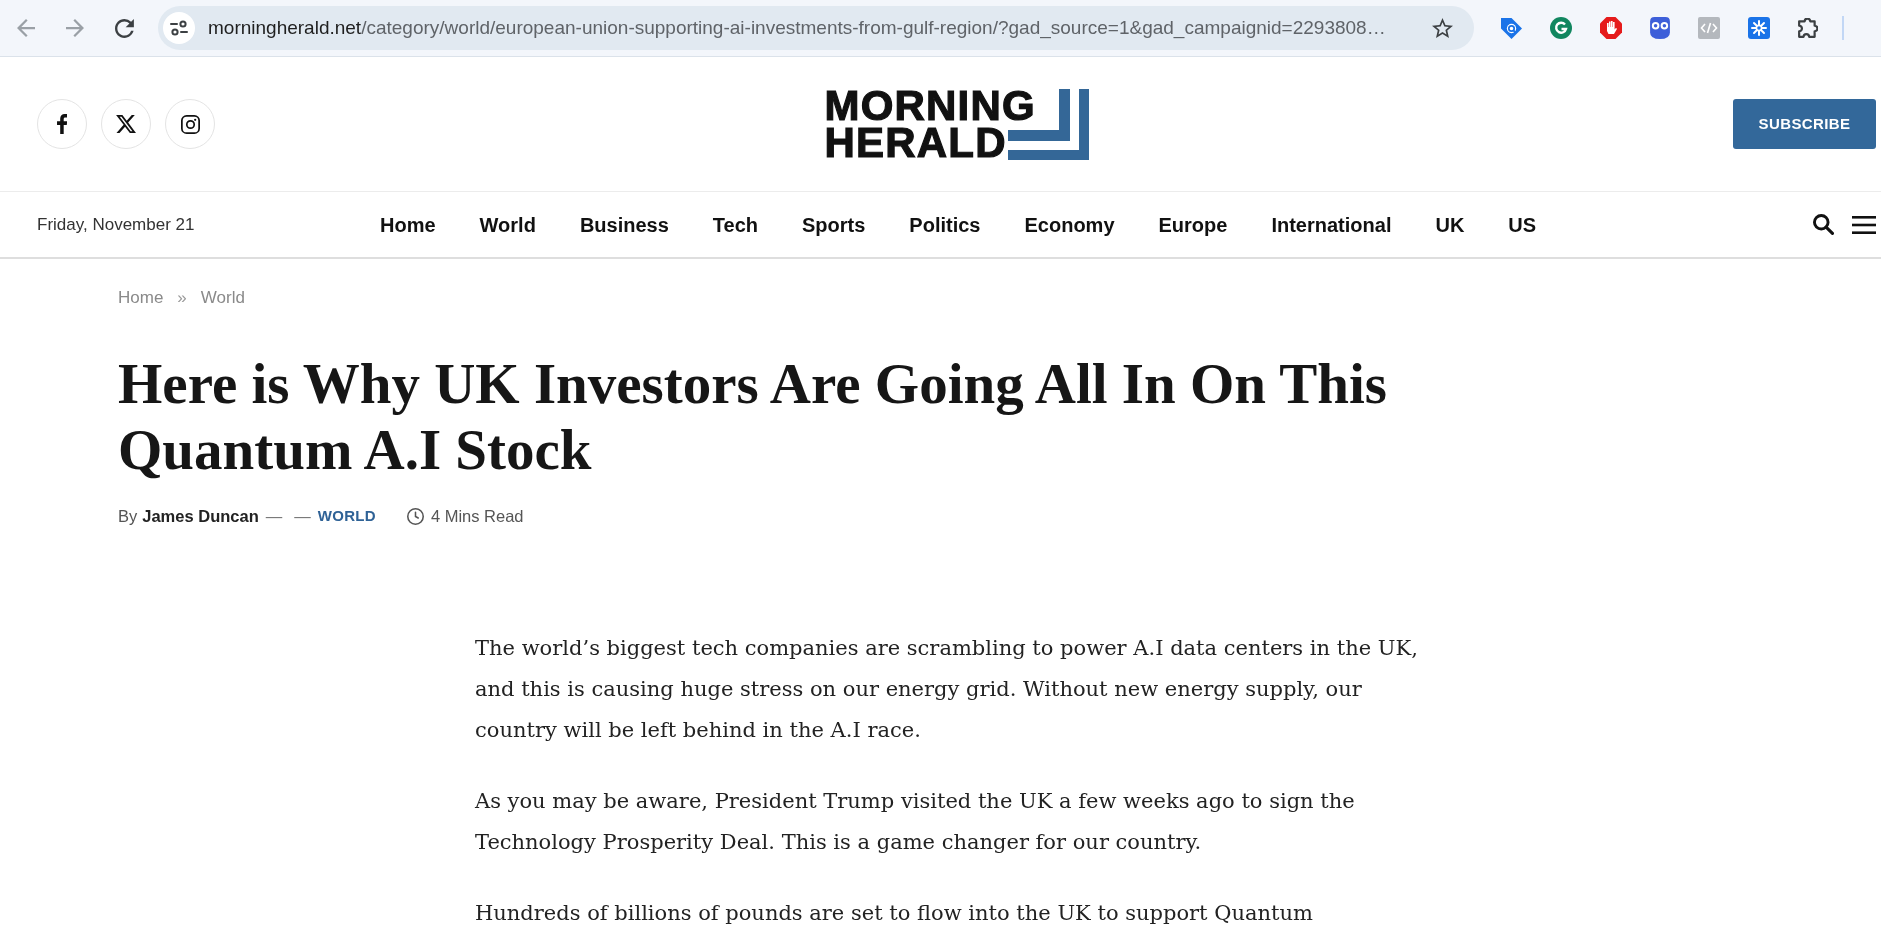 The height and width of the screenshot is (935, 1881). I want to click on nav-link: Europe, so click(1193, 224).